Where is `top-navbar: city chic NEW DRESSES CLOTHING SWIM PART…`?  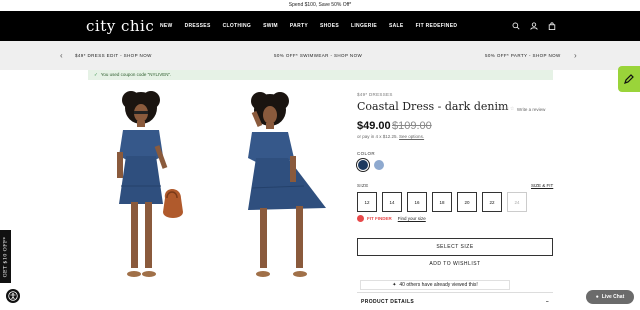 top-navbar: city chic NEW DRESSES CLOTHING SWIM PART… is located at coordinates (320, 26).